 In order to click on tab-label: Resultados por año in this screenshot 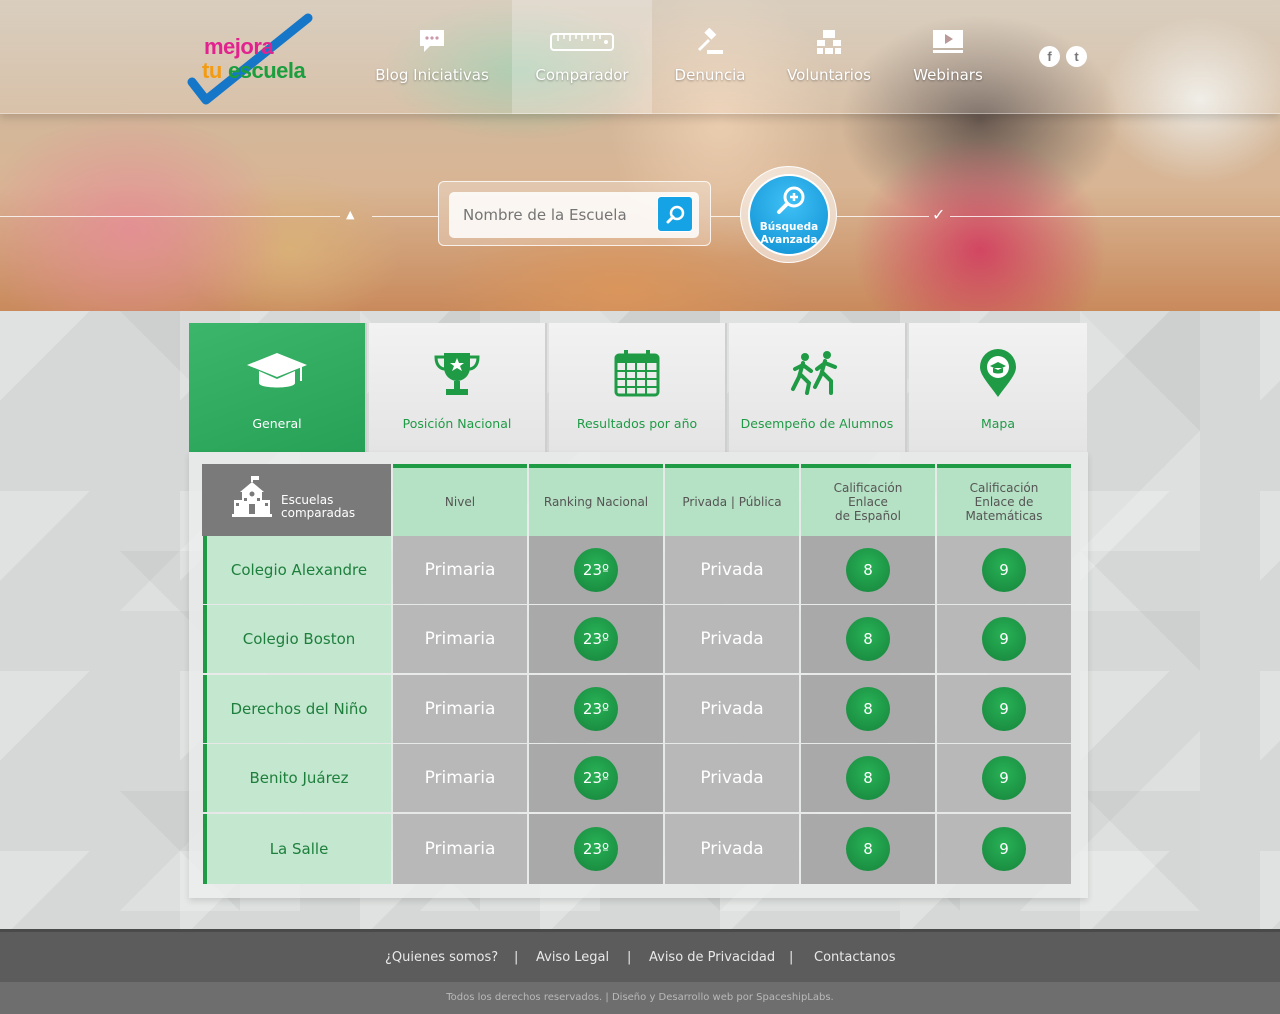, I will do `click(637, 423)`.